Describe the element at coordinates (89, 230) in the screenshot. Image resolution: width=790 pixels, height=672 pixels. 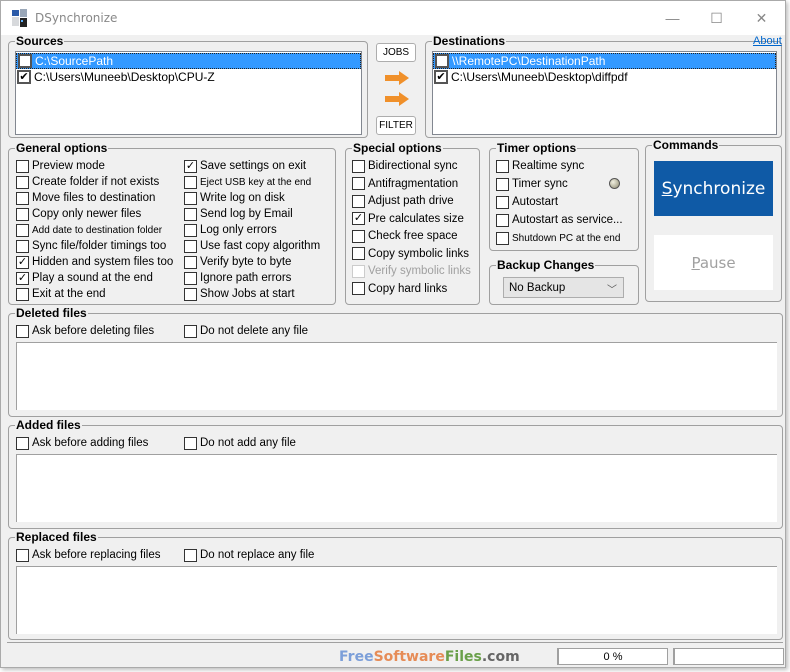
I see `add-date-to-destination-folder-checkbox: Add date to destination folder` at that location.